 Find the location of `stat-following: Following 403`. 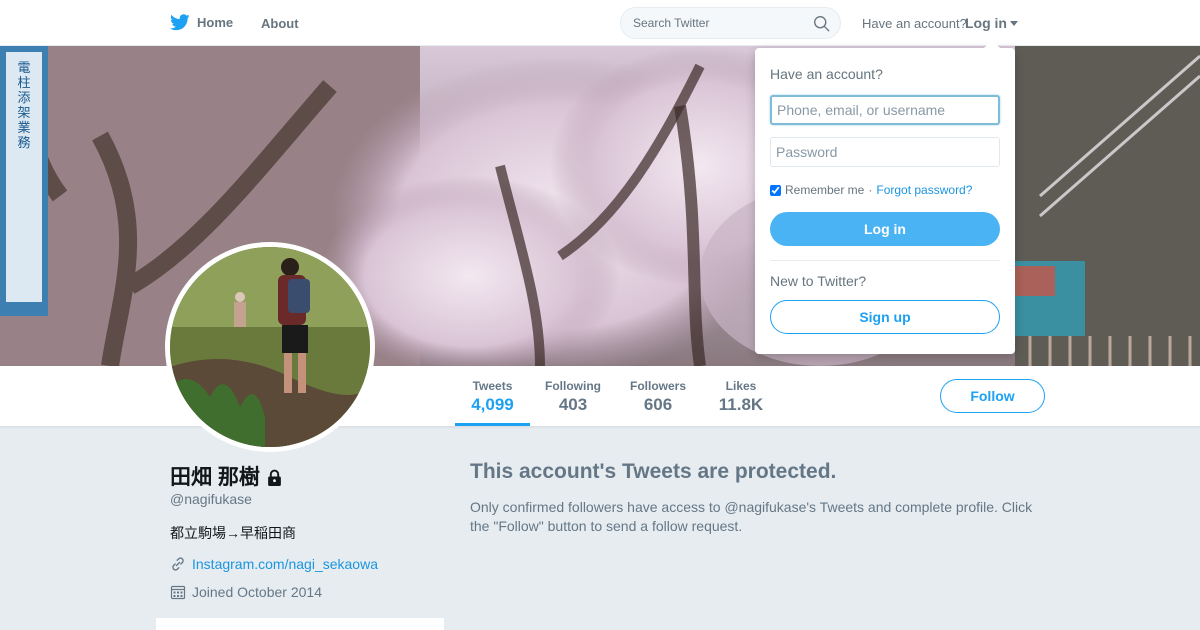

stat-following: Following 403 is located at coordinates (573, 397).